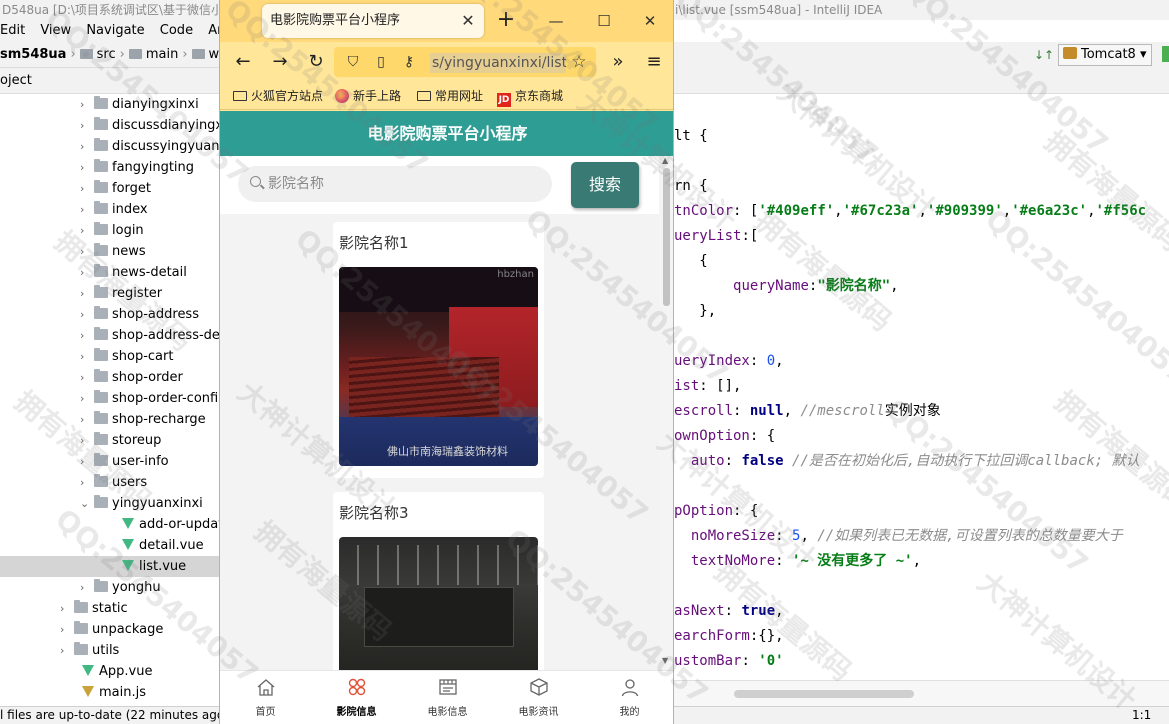 This screenshot has width=1169, height=724. Describe the element at coordinates (162, 54) in the screenshot. I see `breadcrumb-main: main` at that location.